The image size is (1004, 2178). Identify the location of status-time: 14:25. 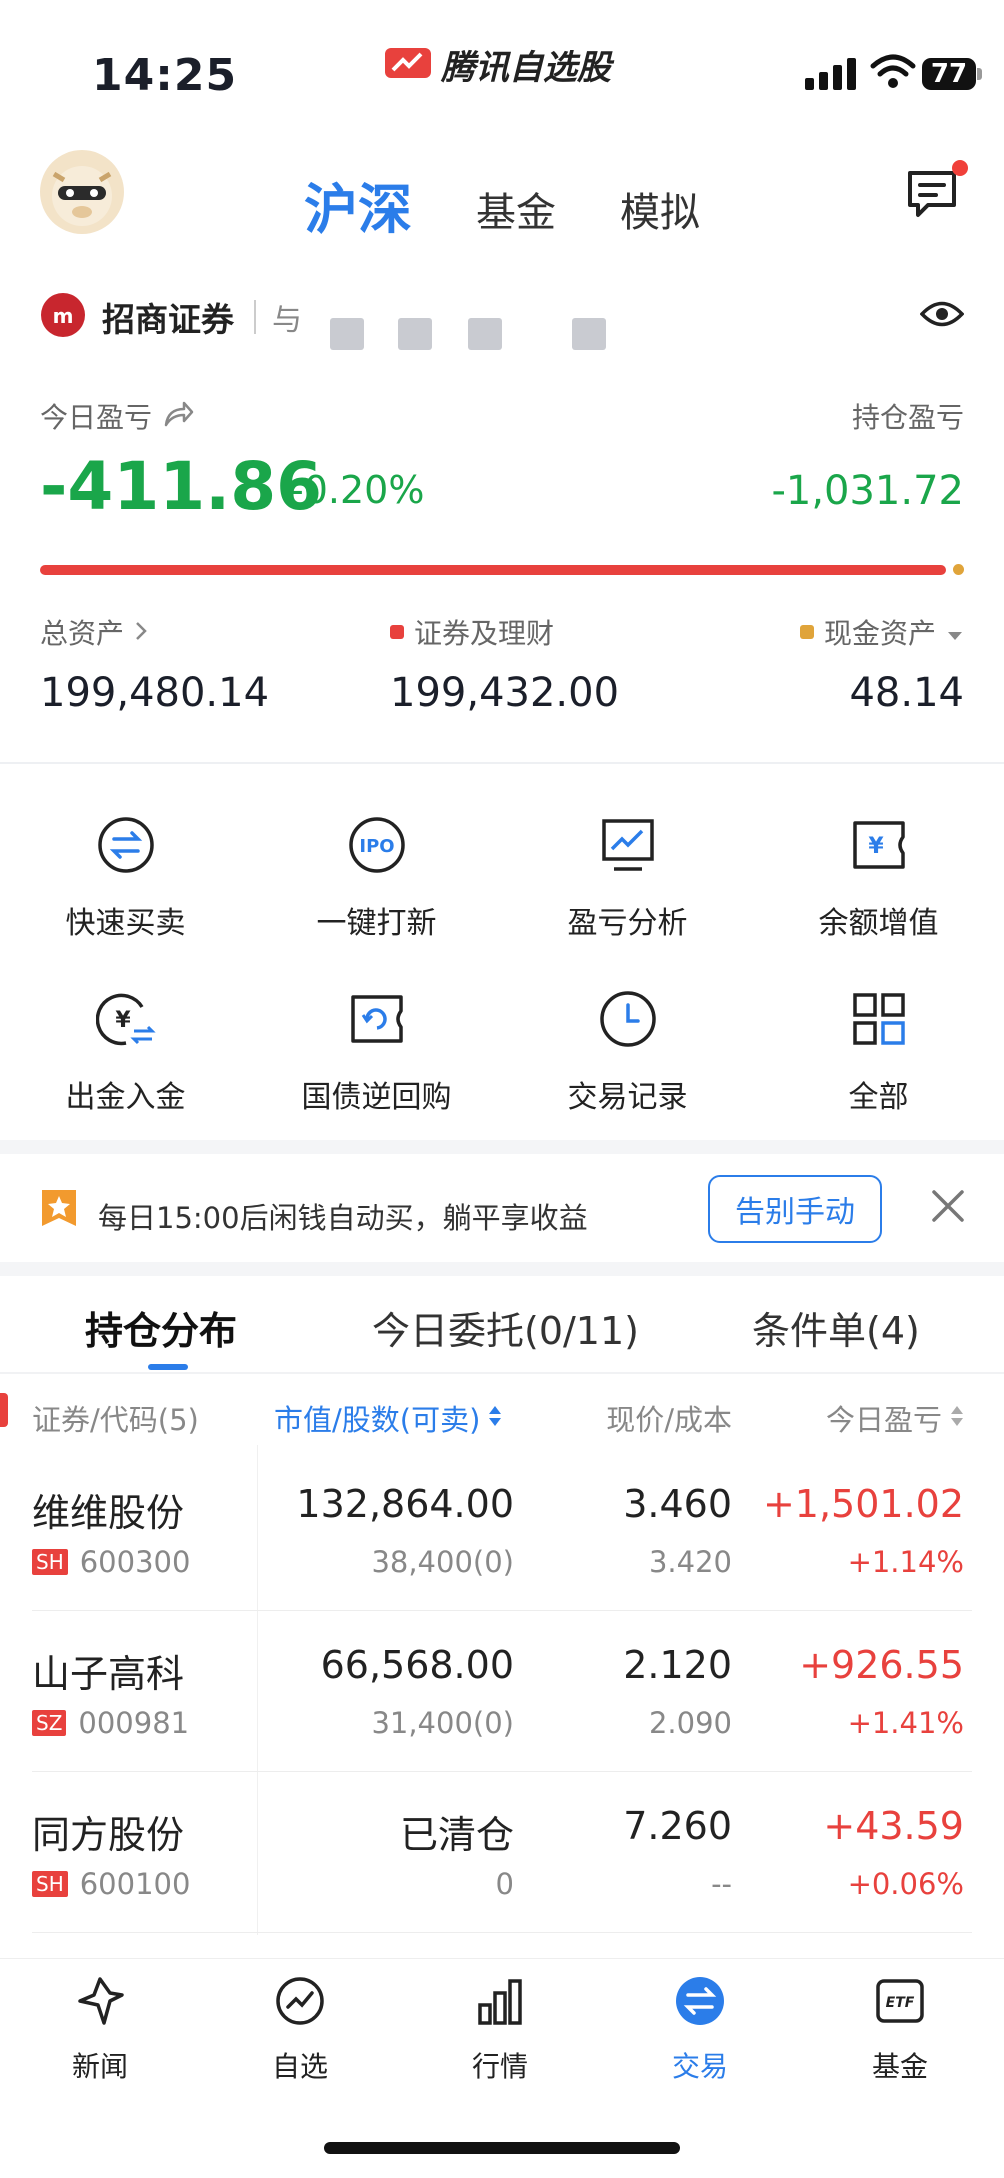
(165, 75).